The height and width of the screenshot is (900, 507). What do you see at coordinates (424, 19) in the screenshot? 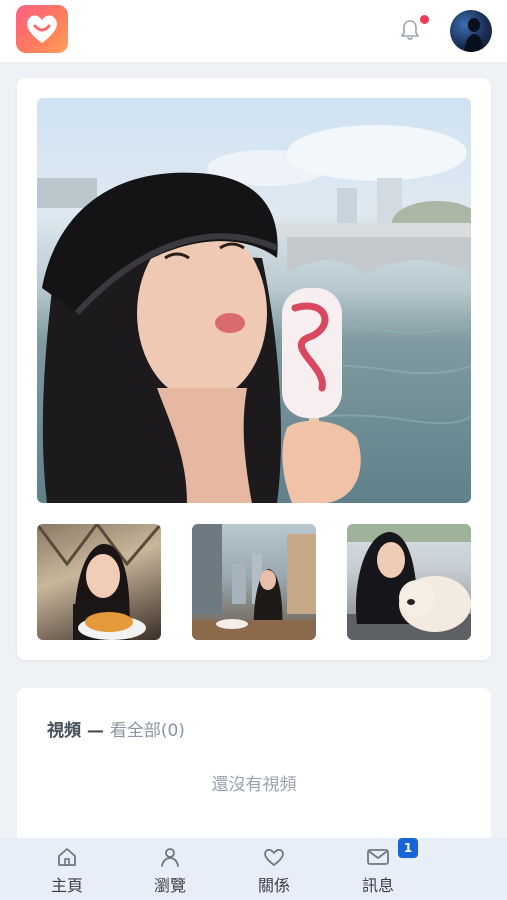
I see `notification-dot` at bounding box center [424, 19].